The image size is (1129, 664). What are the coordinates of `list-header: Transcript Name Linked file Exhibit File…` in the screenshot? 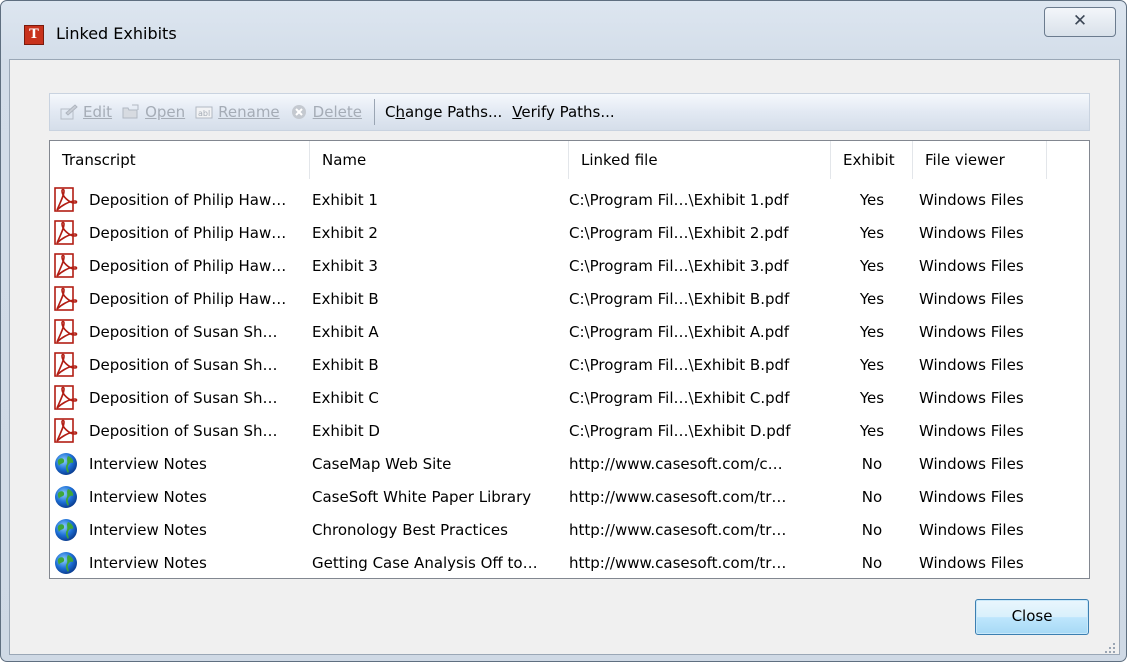 It's located at (569, 160).